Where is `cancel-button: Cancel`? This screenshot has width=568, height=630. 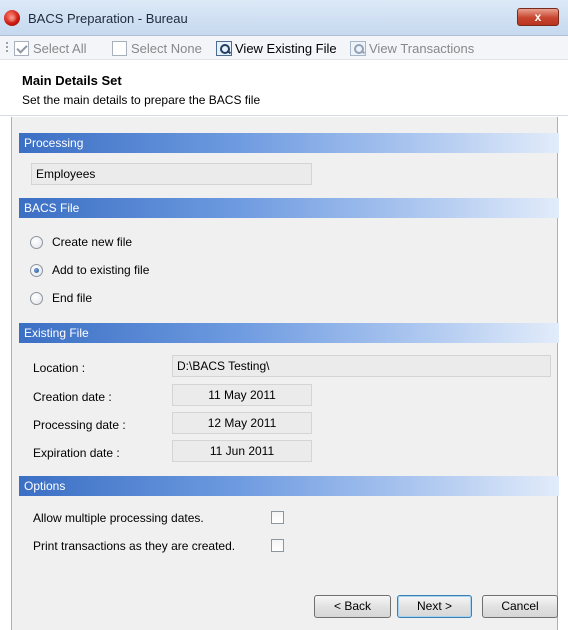 cancel-button: Cancel is located at coordinates (520, 606).